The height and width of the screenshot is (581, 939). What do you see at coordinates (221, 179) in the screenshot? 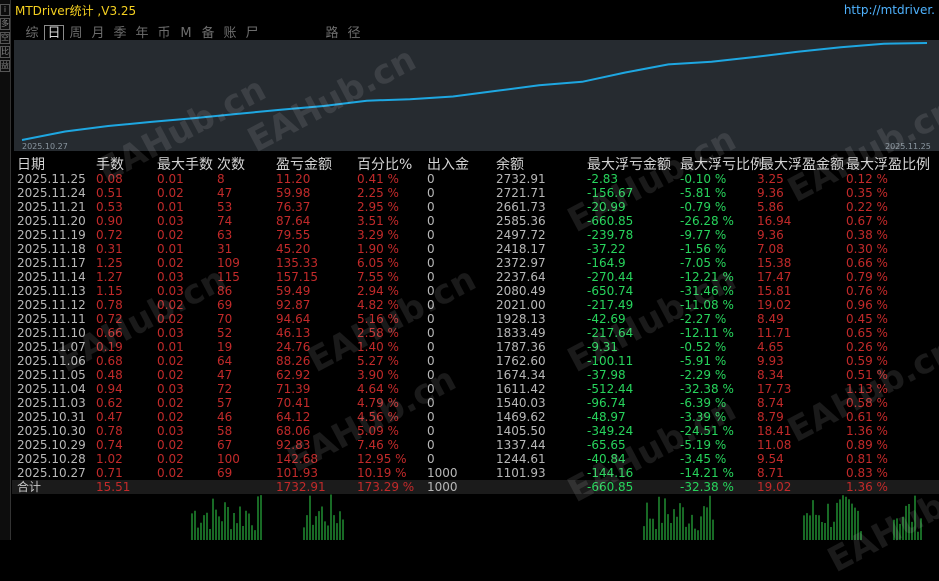
I see `table-cell: 8` at bounding box center [221, 179].